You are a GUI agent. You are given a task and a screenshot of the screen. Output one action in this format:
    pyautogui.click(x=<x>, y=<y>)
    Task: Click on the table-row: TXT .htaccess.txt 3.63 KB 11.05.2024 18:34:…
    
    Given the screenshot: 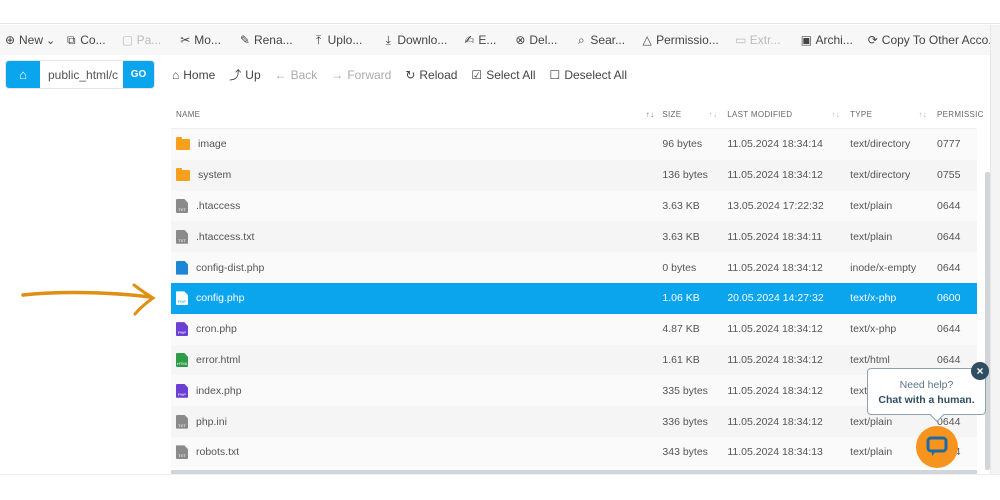 What is the action you would take?
    pyautogui.click(x=574, y=237)
    